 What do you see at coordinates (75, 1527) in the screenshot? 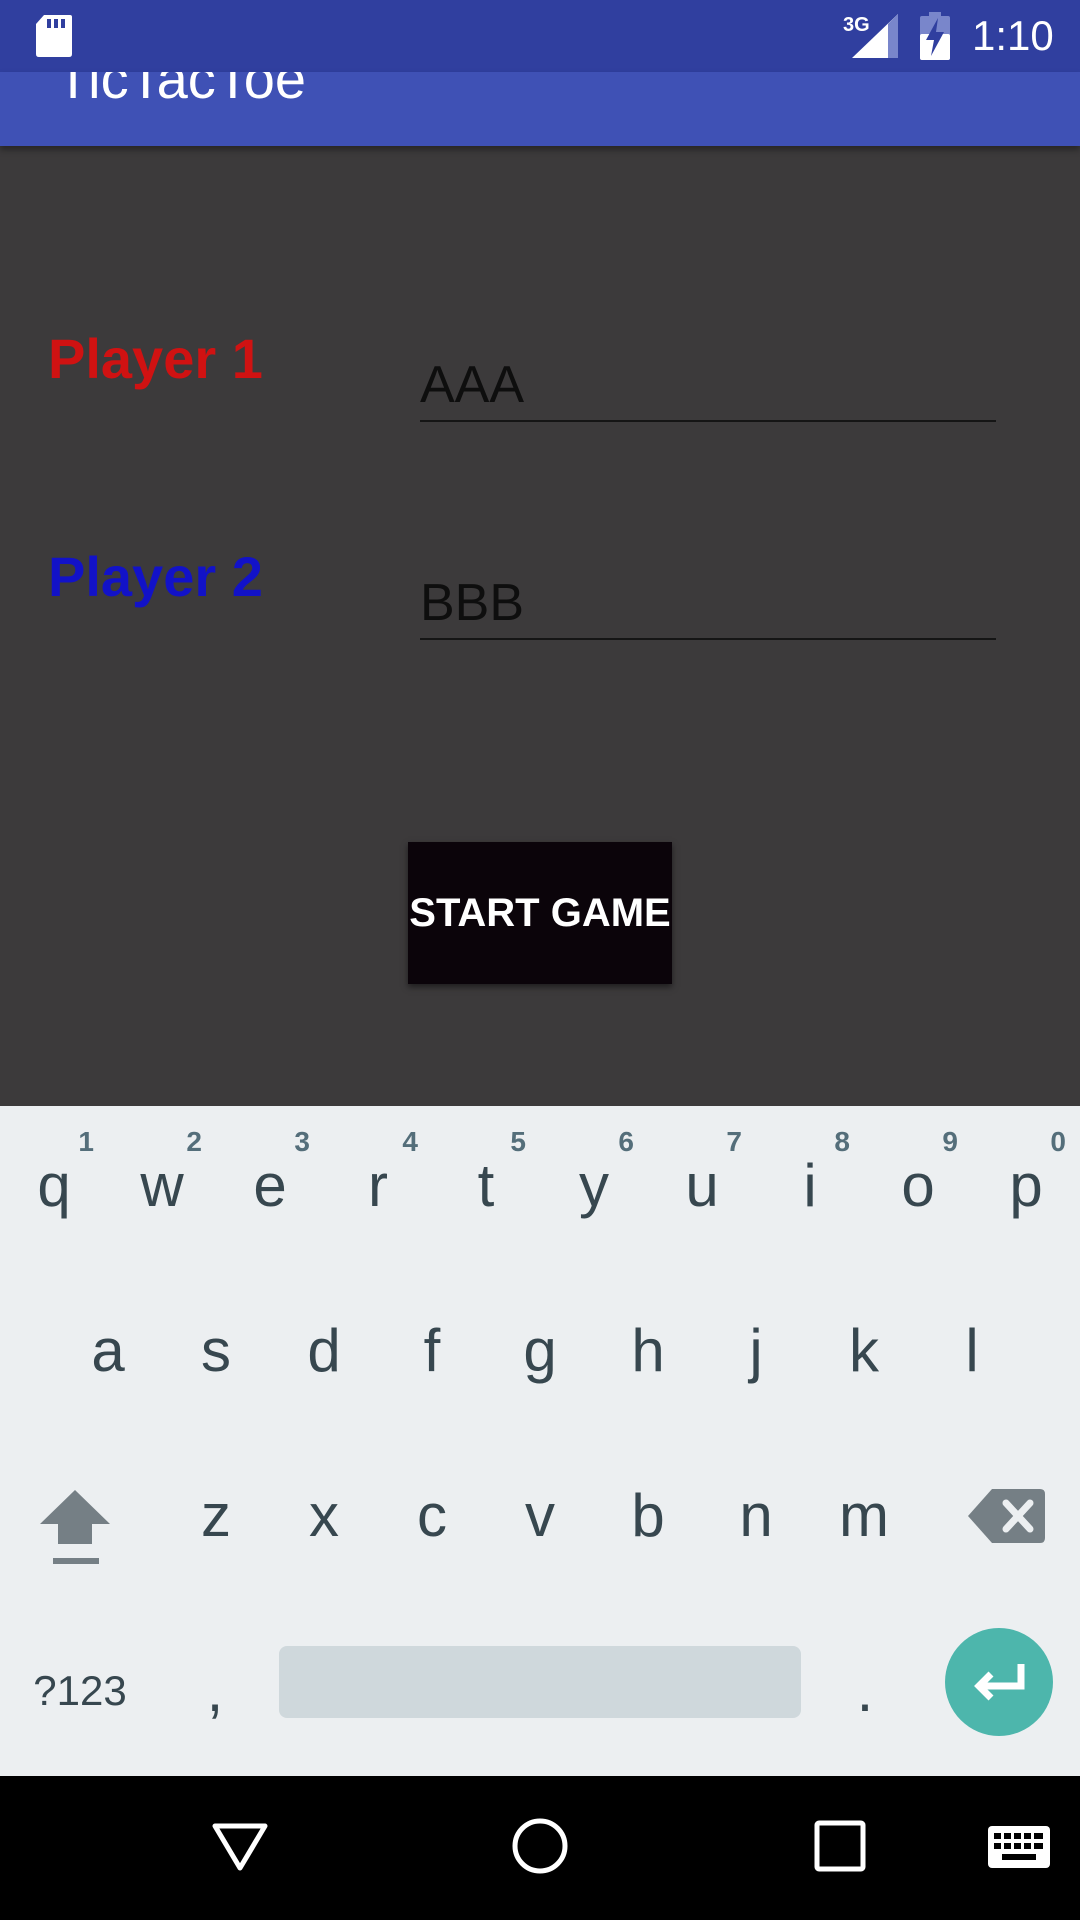
I see `shift-icon` at bounding box center [75, 1527].